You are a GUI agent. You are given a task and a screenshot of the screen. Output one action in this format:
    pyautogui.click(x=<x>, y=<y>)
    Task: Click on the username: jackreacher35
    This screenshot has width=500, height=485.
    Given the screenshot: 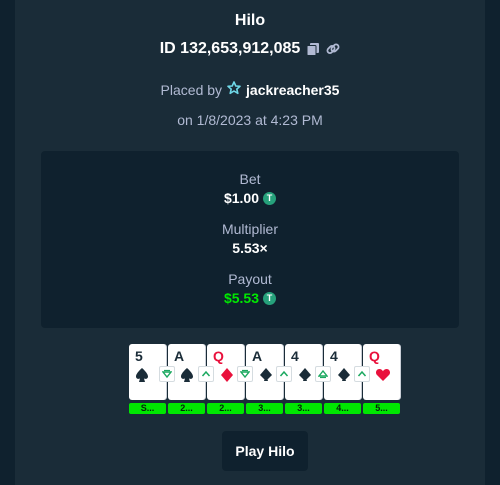 What is the action you would take?
    pyautogui.click(x=292, y=90)
    